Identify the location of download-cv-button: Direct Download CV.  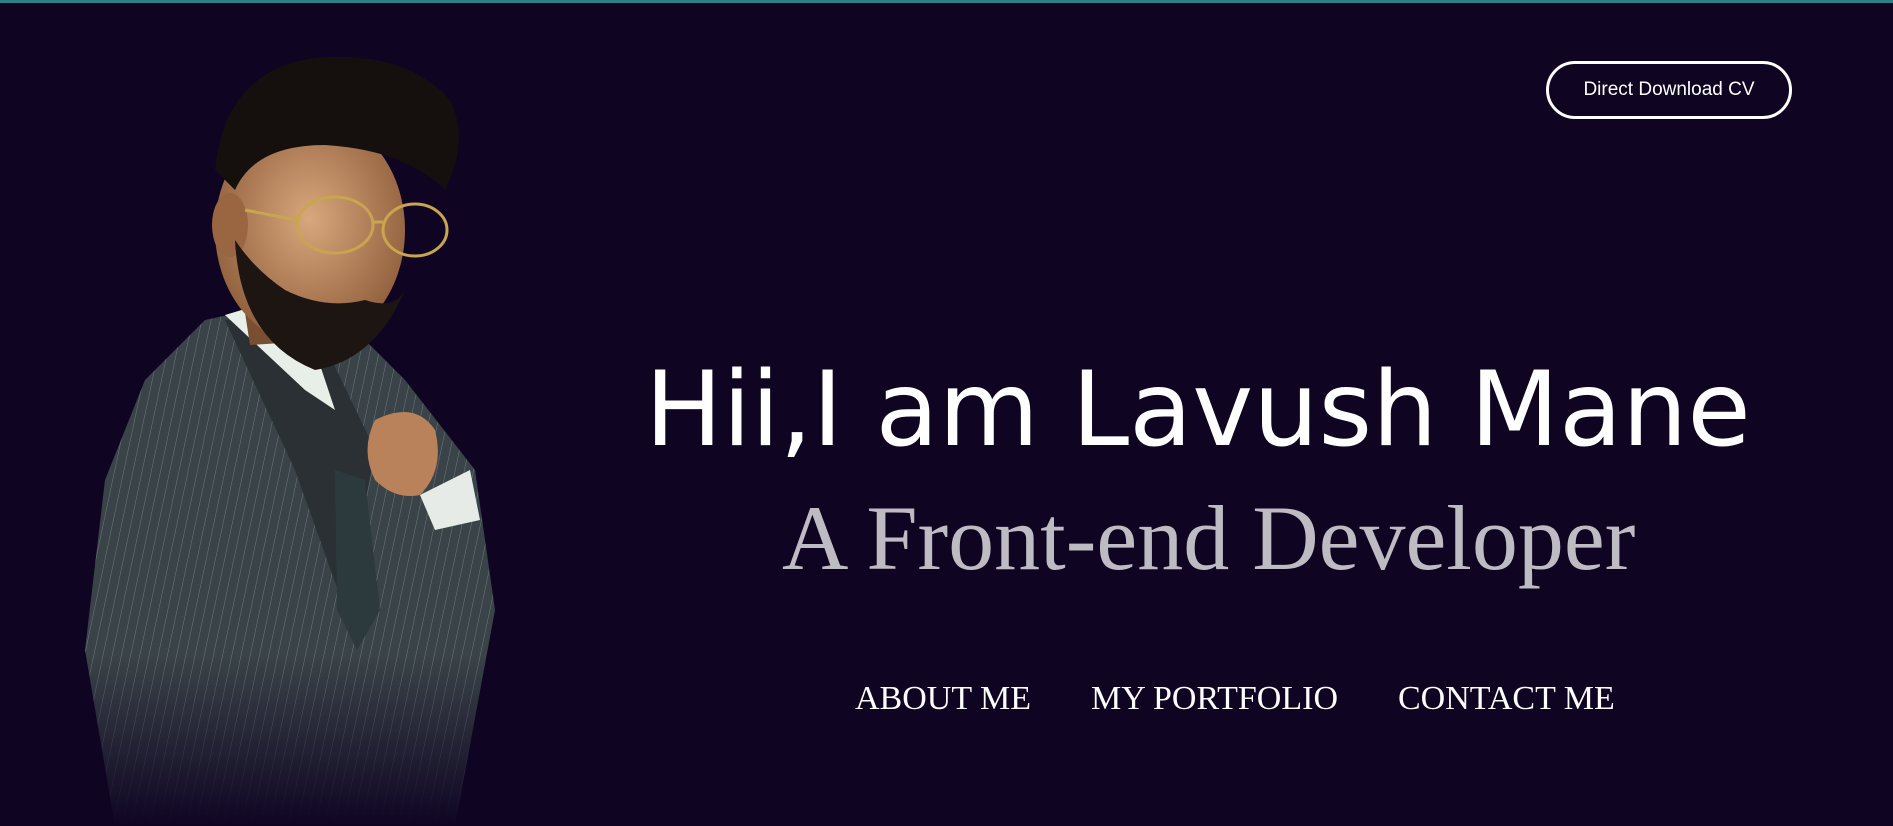
(1669, 90).